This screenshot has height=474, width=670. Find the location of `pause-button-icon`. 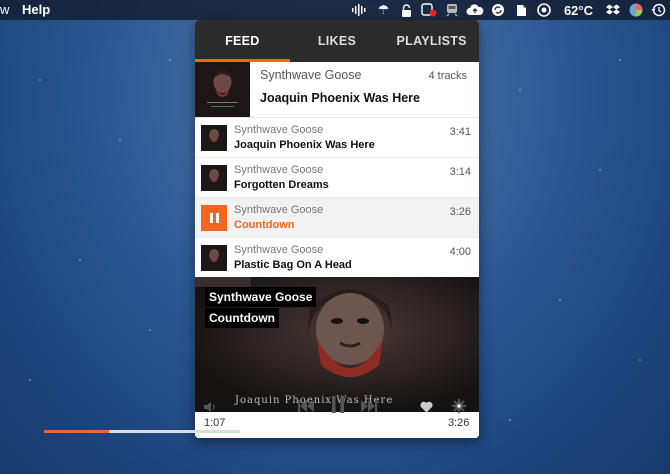

pause-button-icon is located at coordinates (338, 406).